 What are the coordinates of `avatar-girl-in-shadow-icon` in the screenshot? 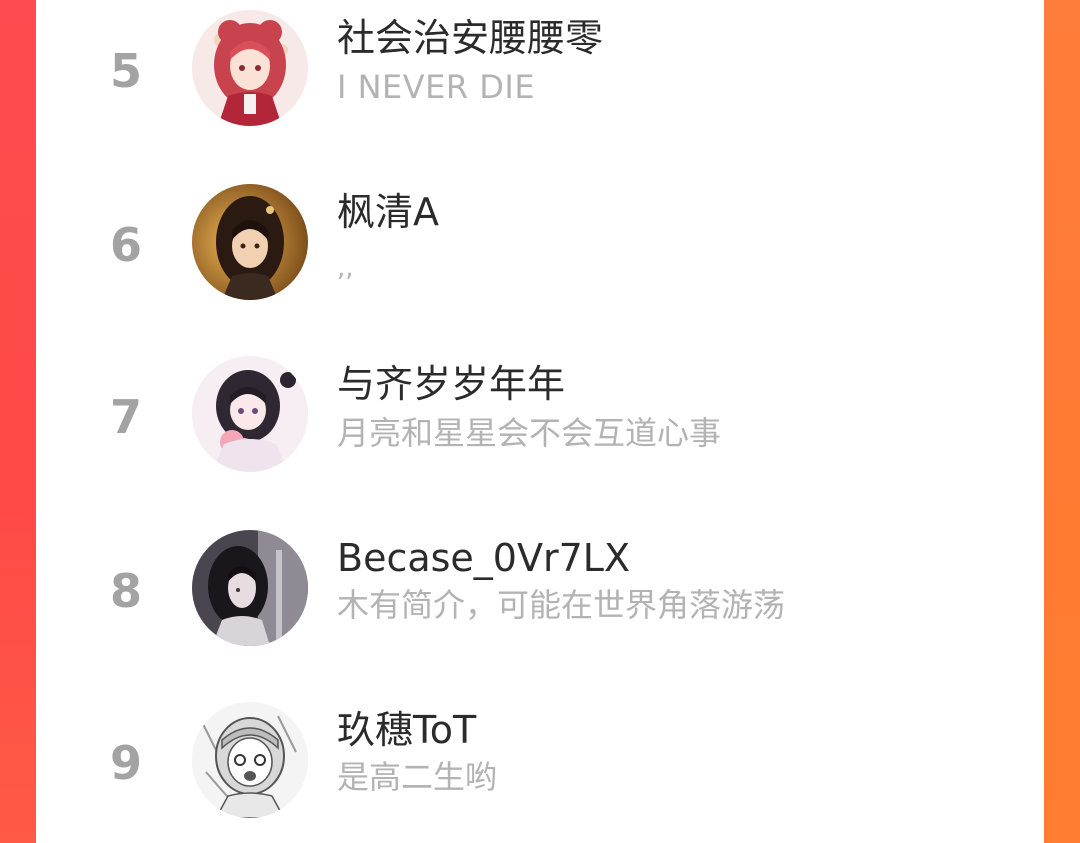 It's located at (250, 588).